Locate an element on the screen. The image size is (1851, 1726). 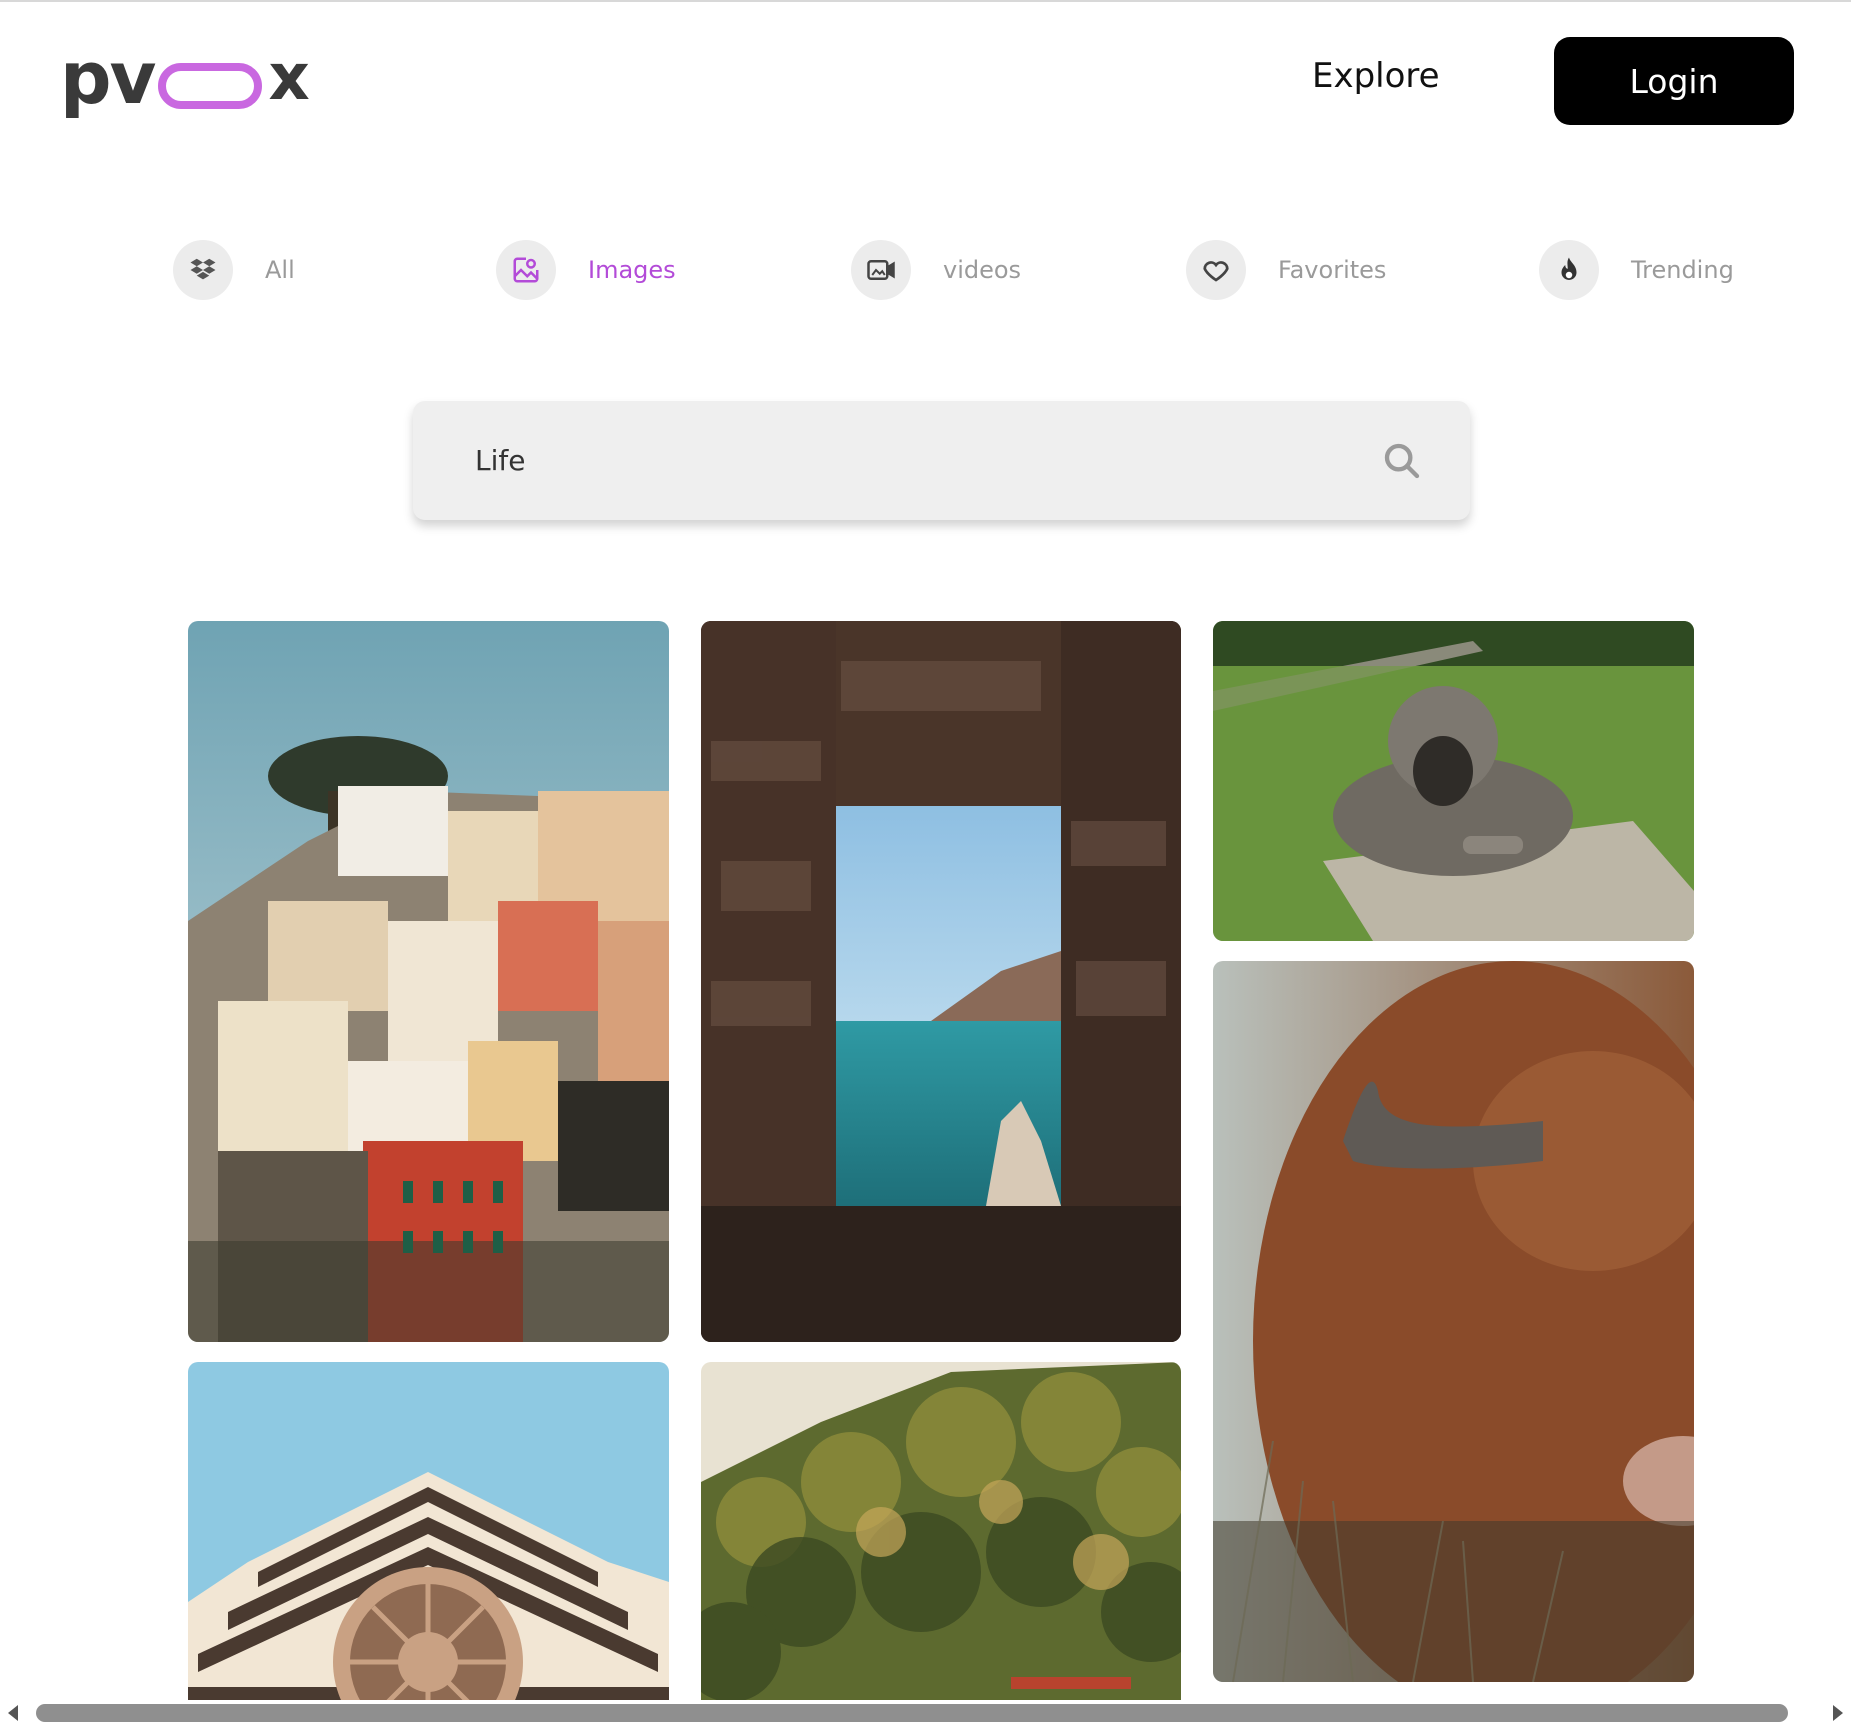
fire-icon is located at coordinates (1569, 270).